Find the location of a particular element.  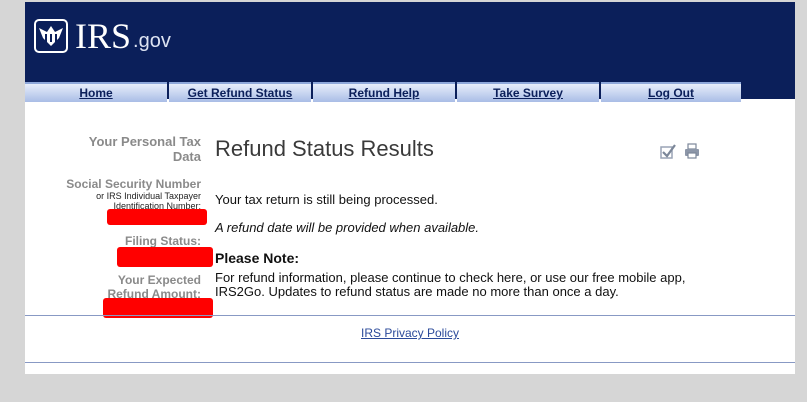

page-title: Refund Status Results is located at coordinates (324, 148).